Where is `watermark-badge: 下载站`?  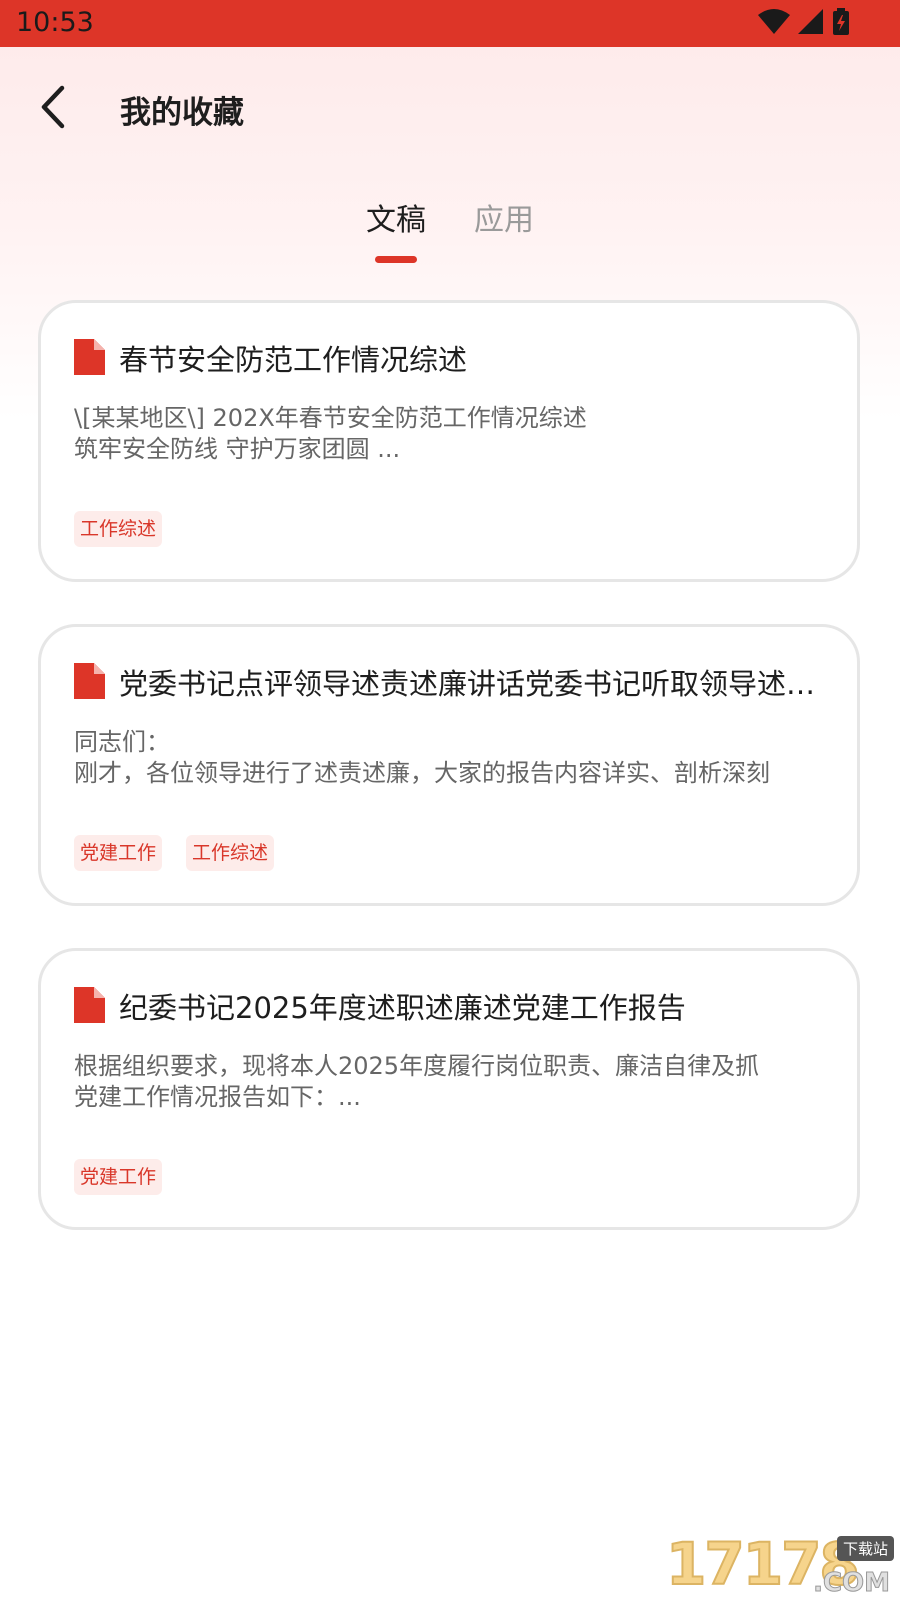
watermark-badge: 下载站 is located at coordinates (865, 1548).